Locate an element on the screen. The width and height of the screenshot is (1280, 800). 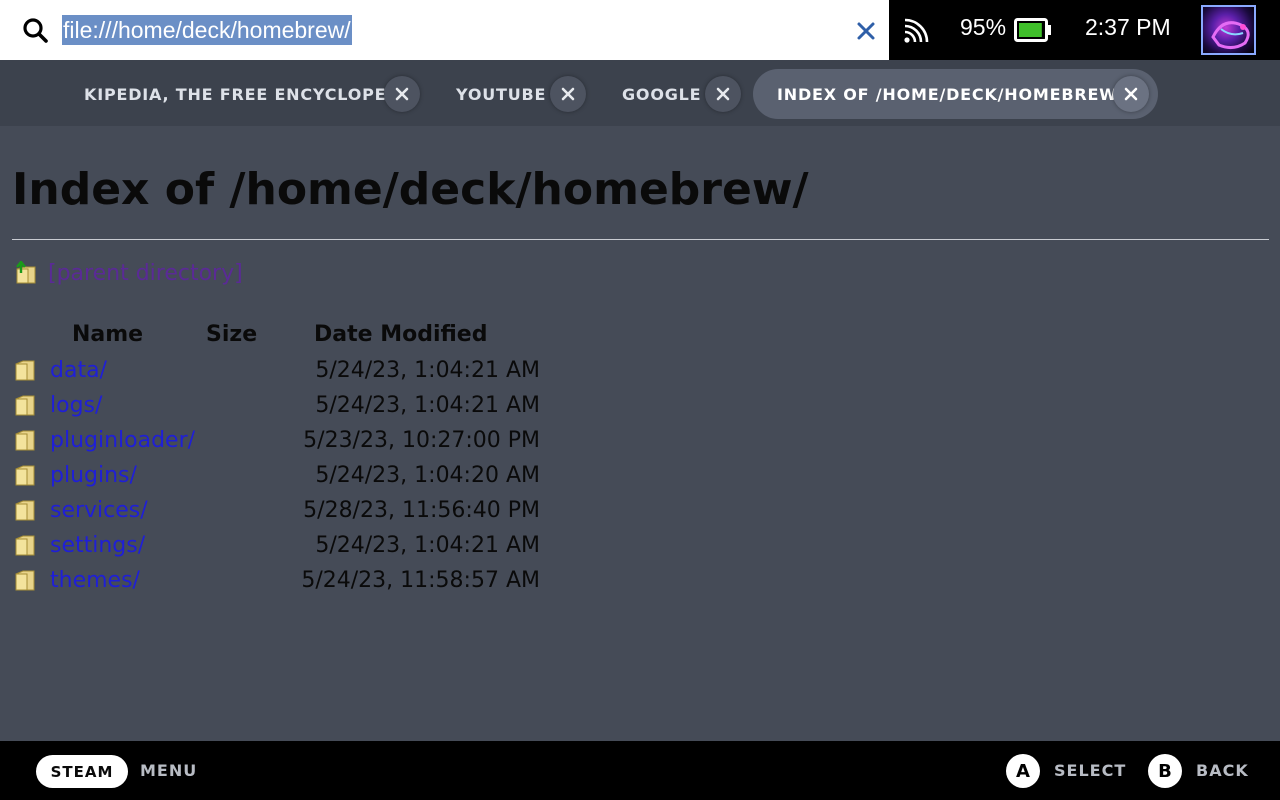
date-modified: 5/24/23, 11:58:57 AM is located at coordinates (420, 580).